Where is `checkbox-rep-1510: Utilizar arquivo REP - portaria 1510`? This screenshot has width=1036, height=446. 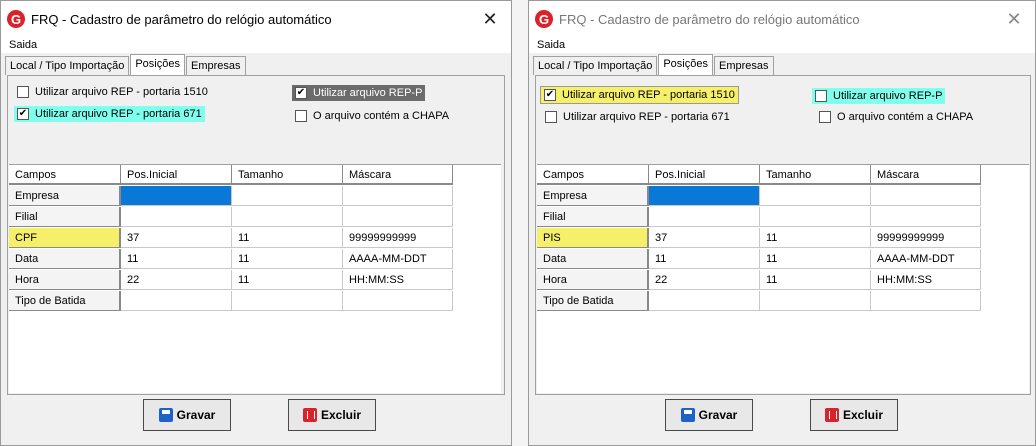
checkbox-rep-1510: Utilizar arquivo REP - portaria 1510 is located at coordinates (112, 92).